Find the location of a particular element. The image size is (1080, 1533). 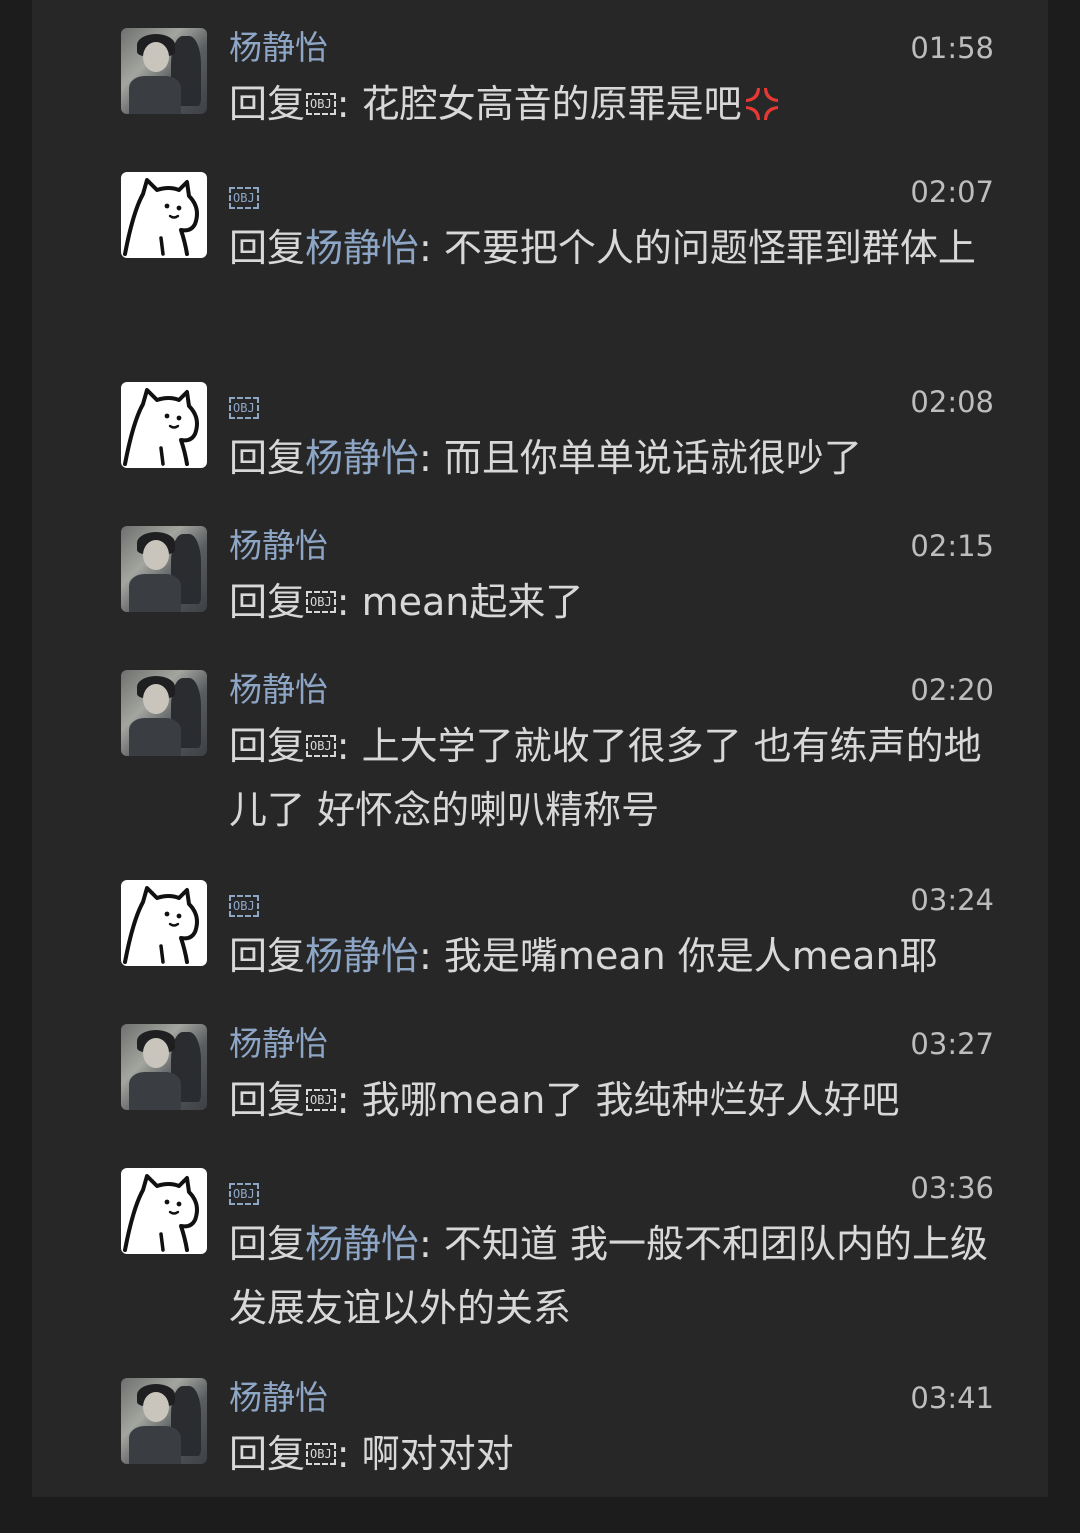

message-time: 01:58 is located at coordinates (952, 48).